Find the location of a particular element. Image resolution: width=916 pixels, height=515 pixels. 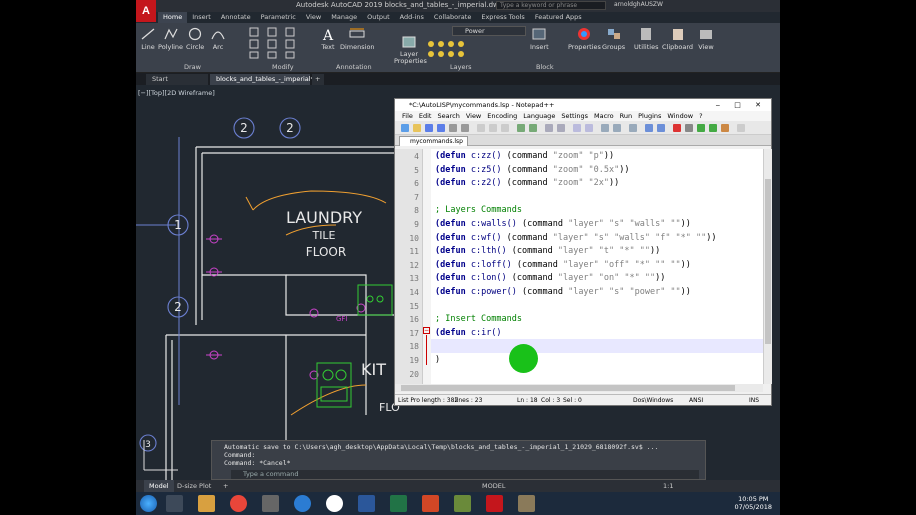

close-file-icon is located at coordinates (453, 128).